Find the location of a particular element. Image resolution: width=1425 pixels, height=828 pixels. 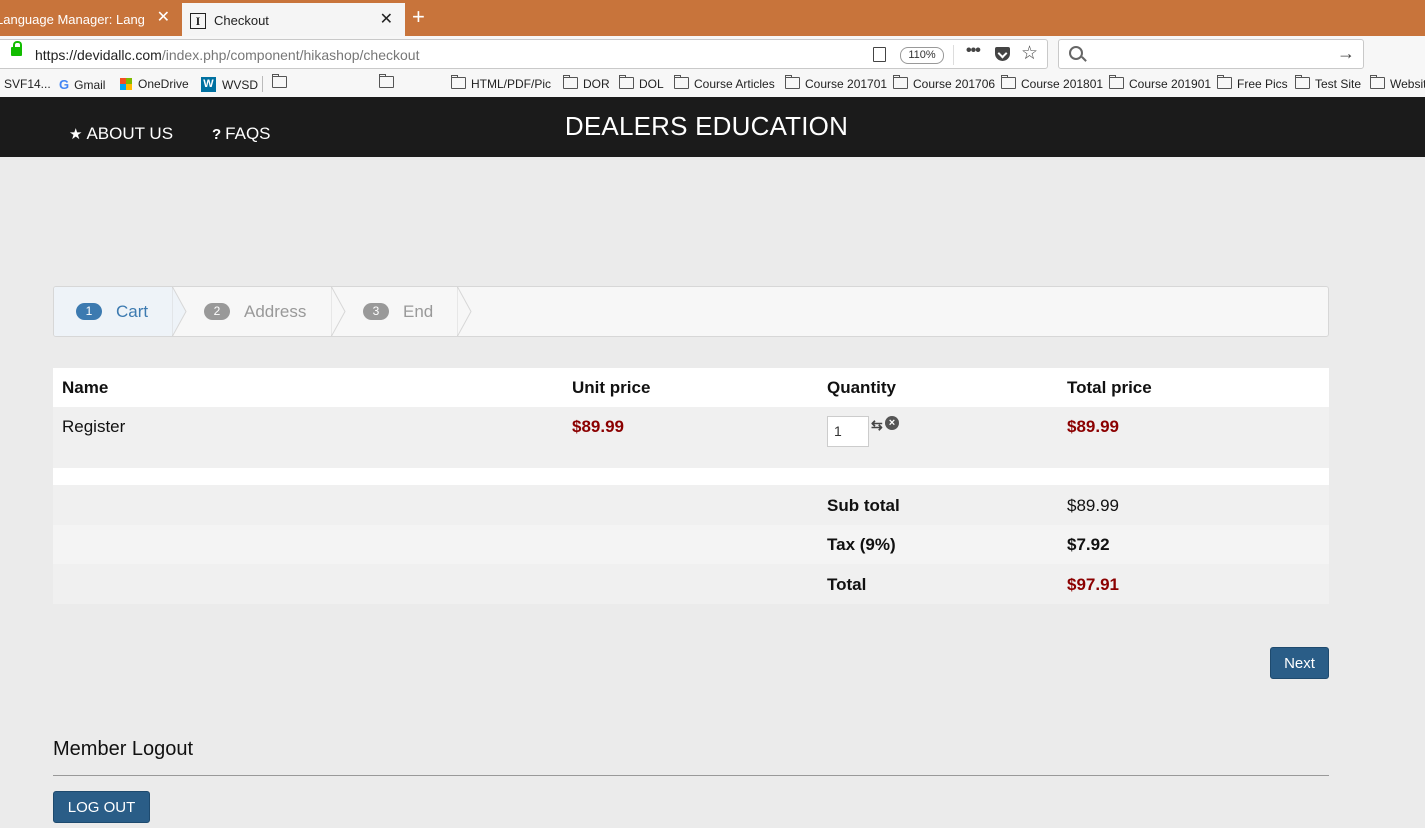

subtotal-row: Sub total $89.99 is located at coordinates (691, 505).